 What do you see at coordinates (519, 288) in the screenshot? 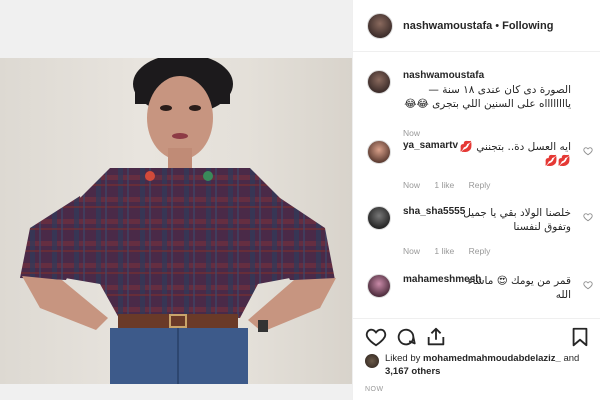
I see `comment-text: قمر من يومك 😍 ماشاء الله` at bounding box center [519, 288].